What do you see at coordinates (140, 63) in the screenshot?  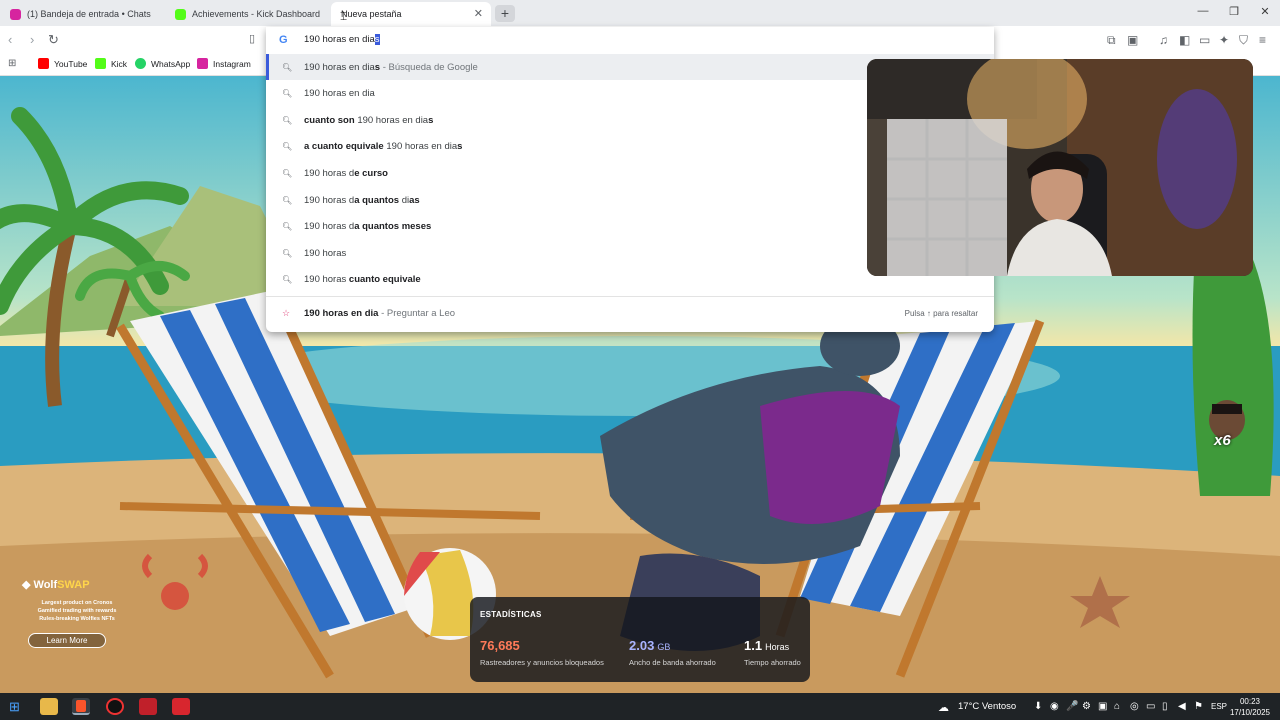 I see `whatsapp-icon` at bounding box center [140, 63].